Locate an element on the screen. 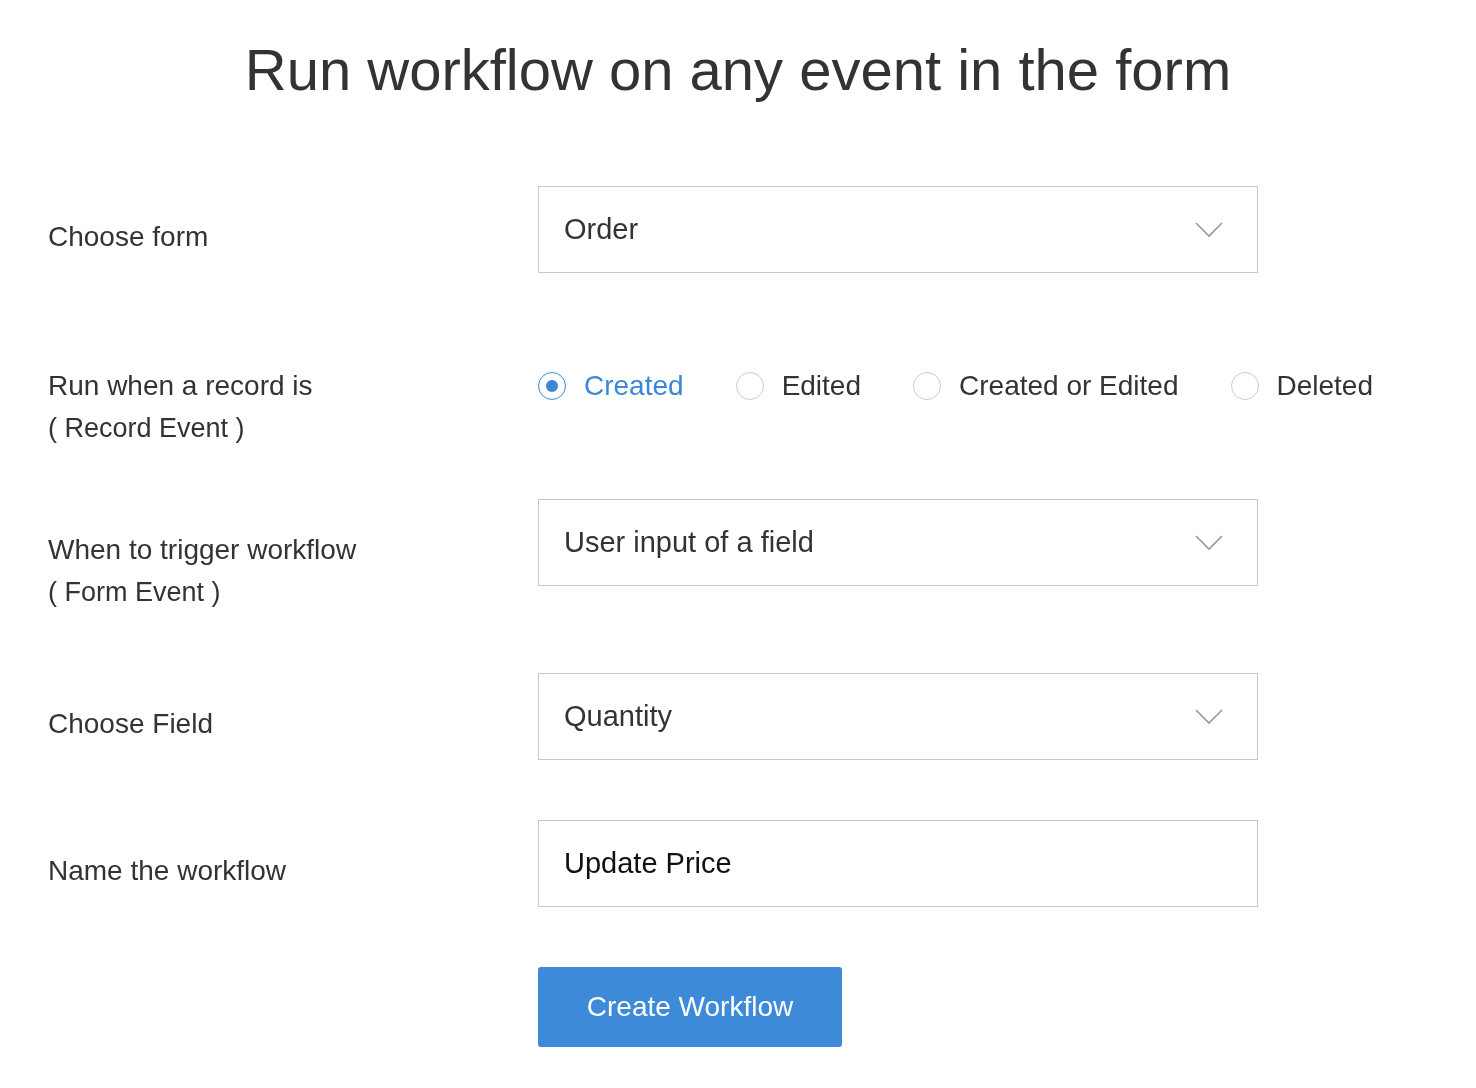 The width and height of the screenshot is (1476, 1088). dropdown: User input of a field is located at coordinates (898, 542).